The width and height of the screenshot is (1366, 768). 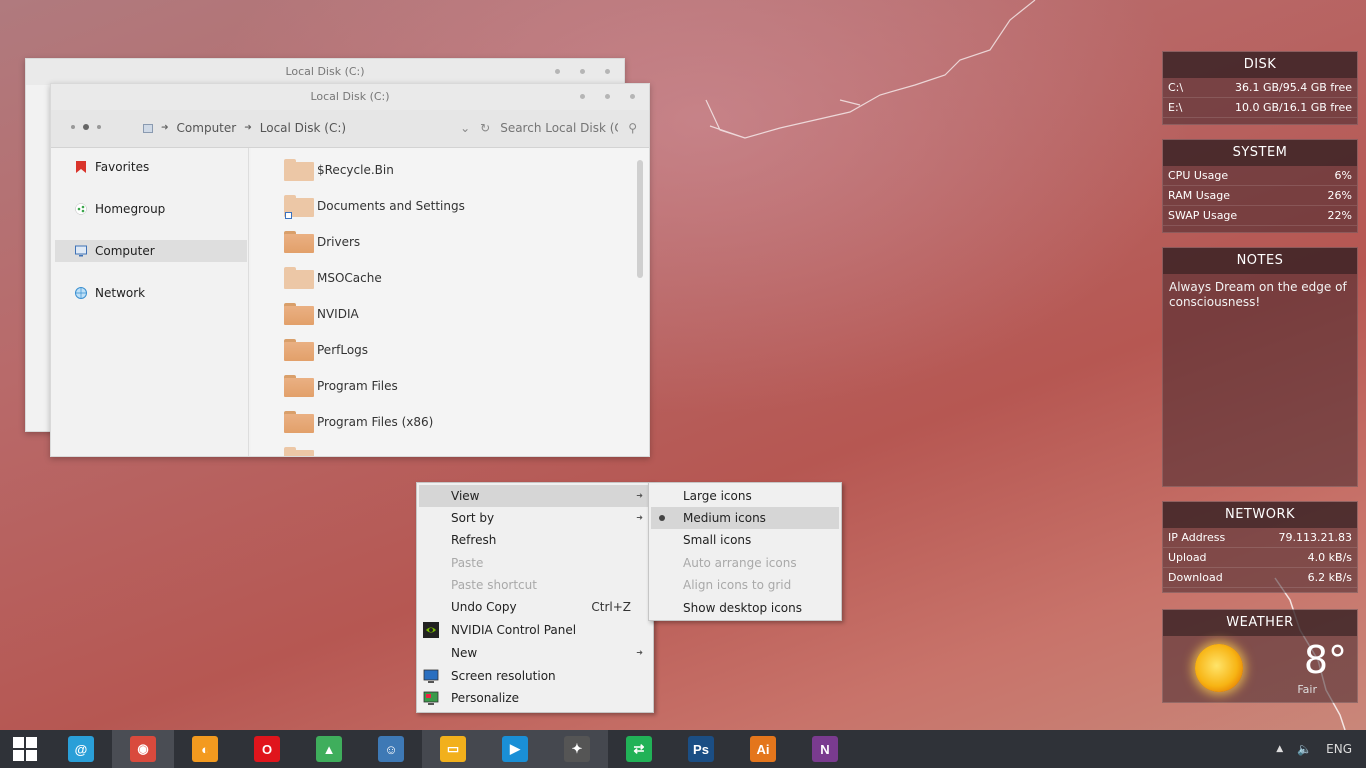 I want to click on file-name: MSOCache, so click(x=349, y=278).